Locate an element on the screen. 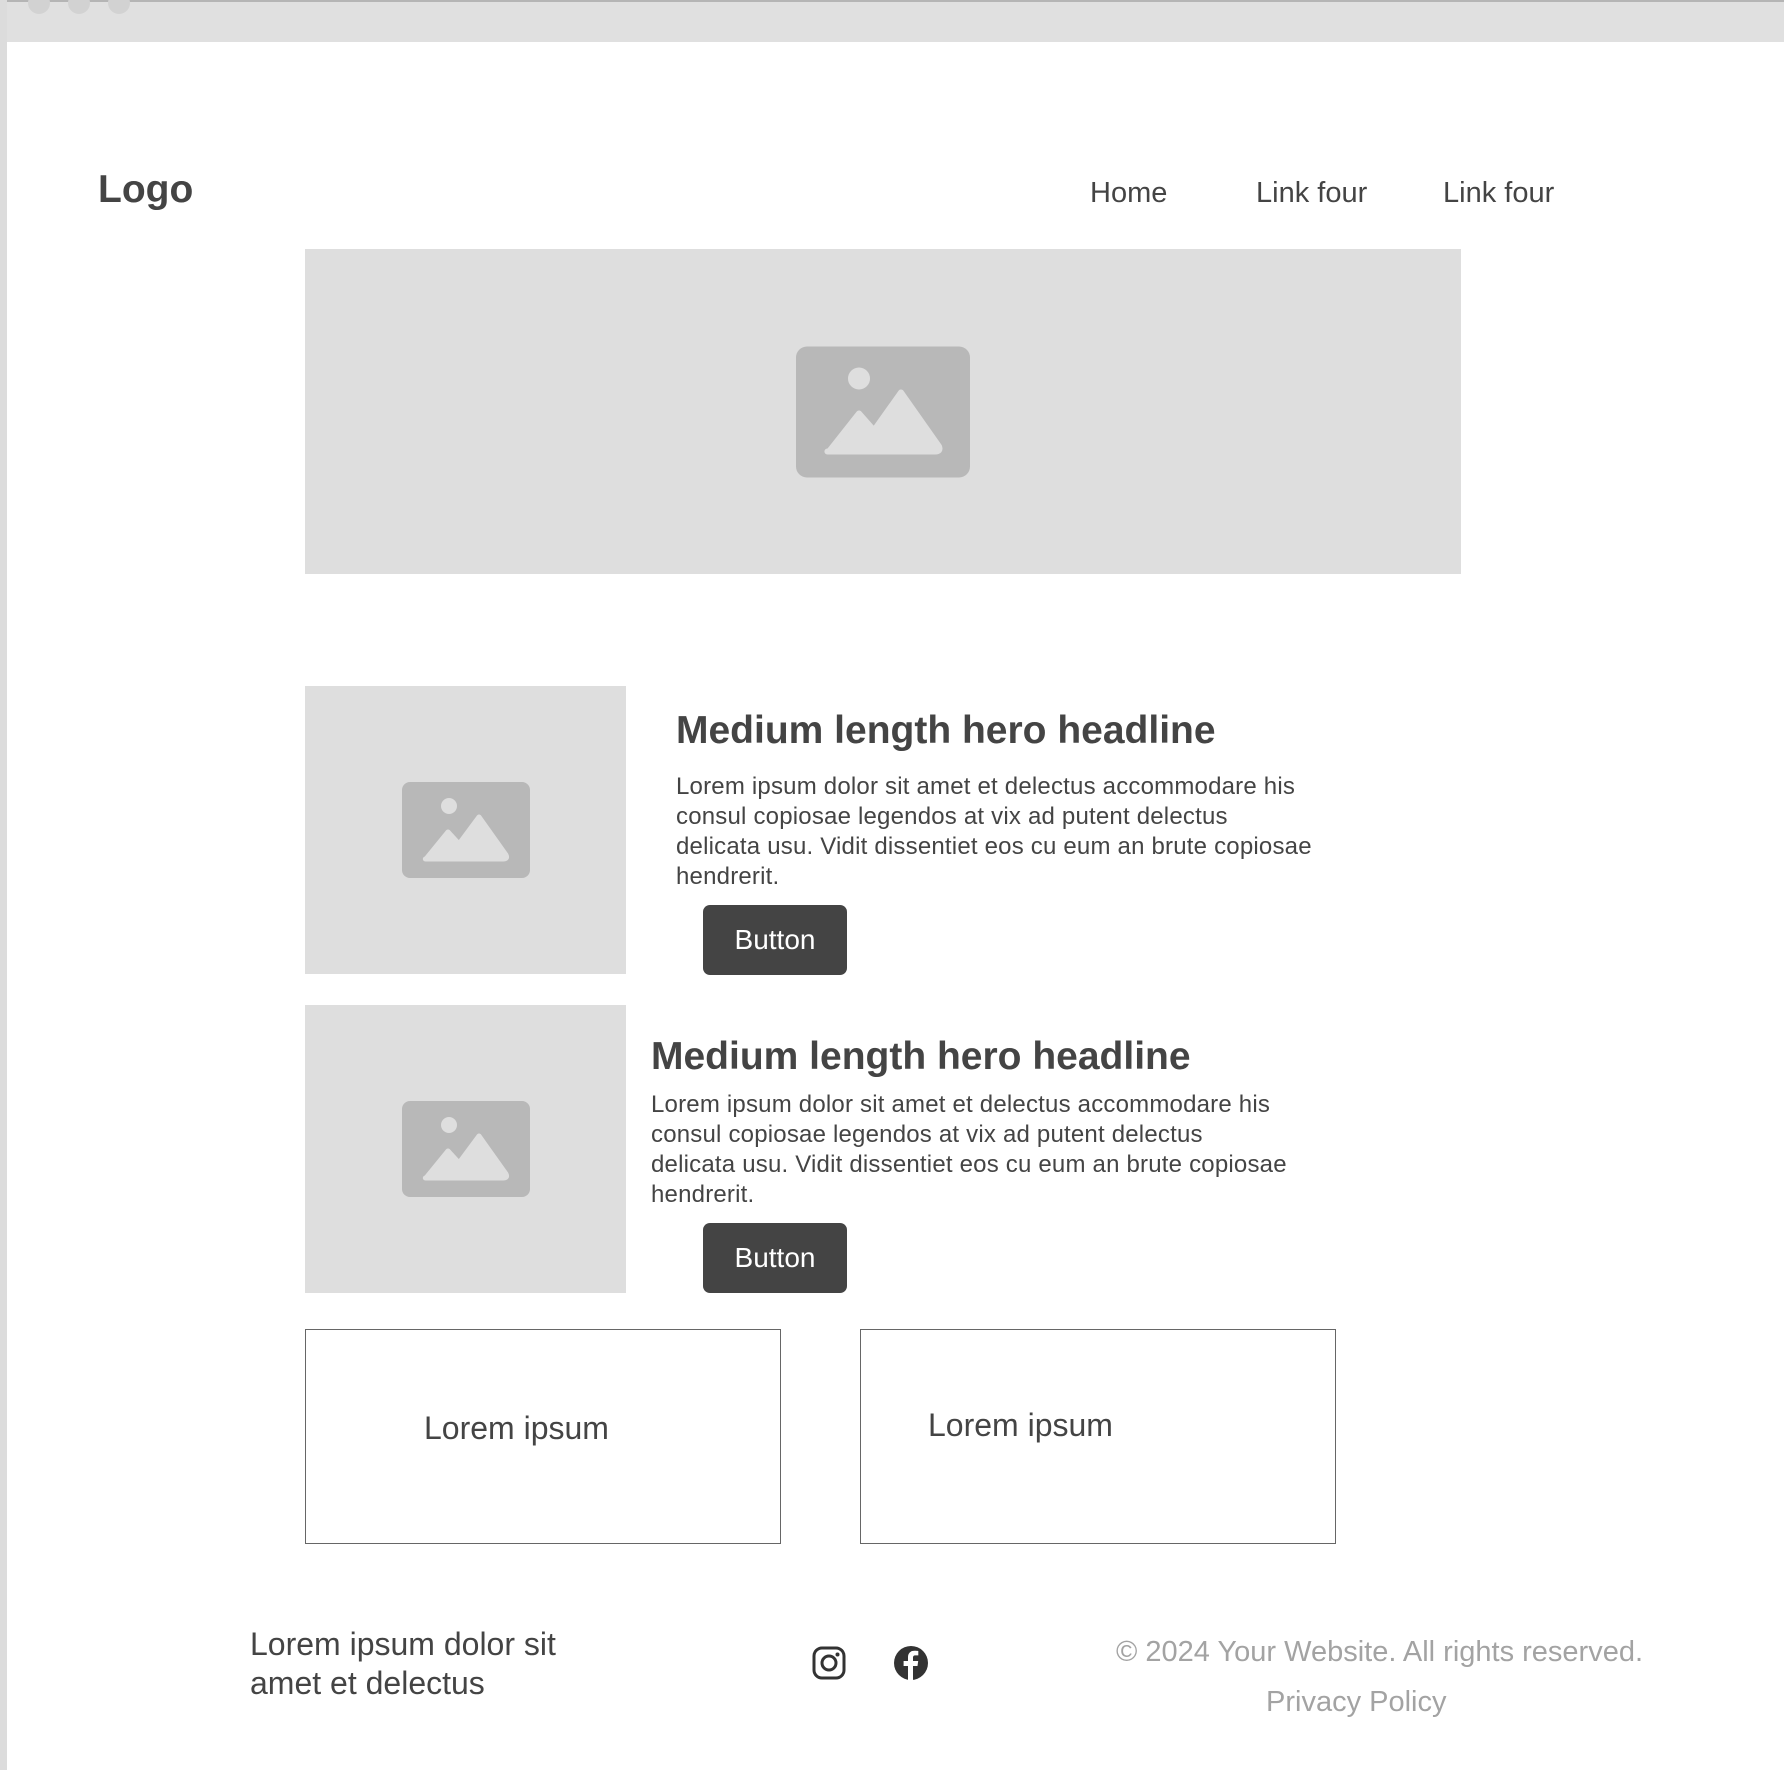 The height and width of the screenshot is (1770, 1784). nav-link-four-2: Link four is located at coordinates (1498, 193).